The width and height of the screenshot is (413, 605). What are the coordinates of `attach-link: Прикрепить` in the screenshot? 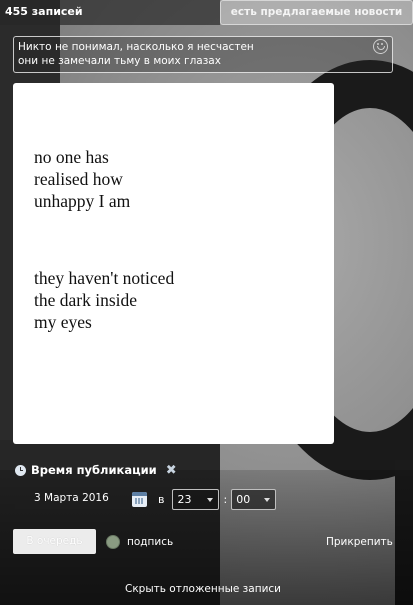 It's located at (359, 542).